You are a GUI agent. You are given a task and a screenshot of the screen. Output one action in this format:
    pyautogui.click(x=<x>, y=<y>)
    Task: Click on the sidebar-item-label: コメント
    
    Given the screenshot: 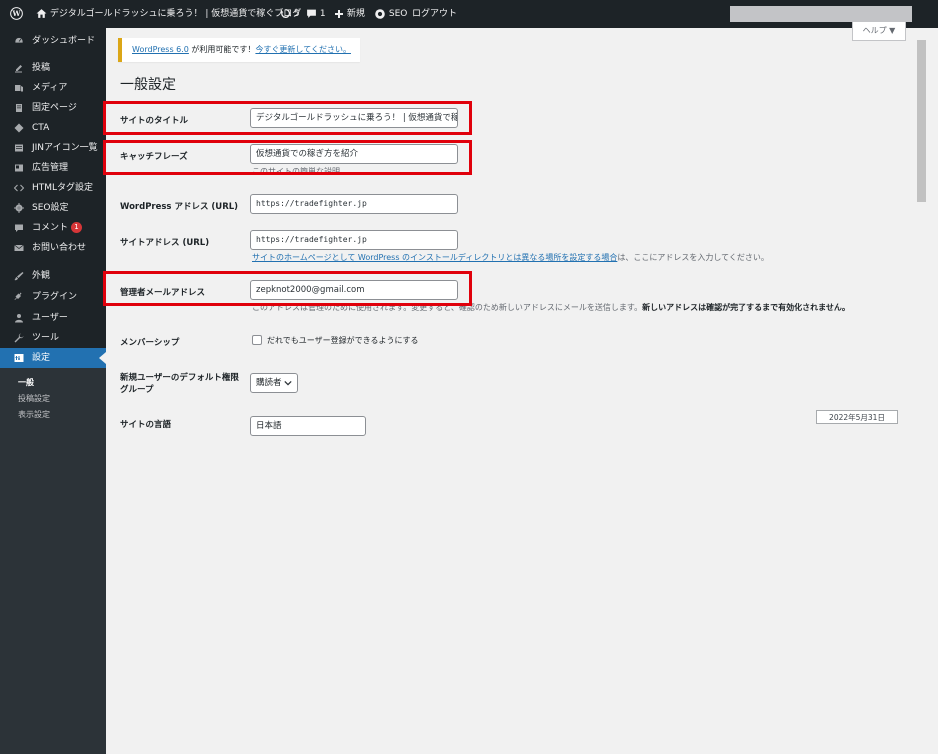 What is the action you would take?
    pyautogui.click(x=50, y=228)
    